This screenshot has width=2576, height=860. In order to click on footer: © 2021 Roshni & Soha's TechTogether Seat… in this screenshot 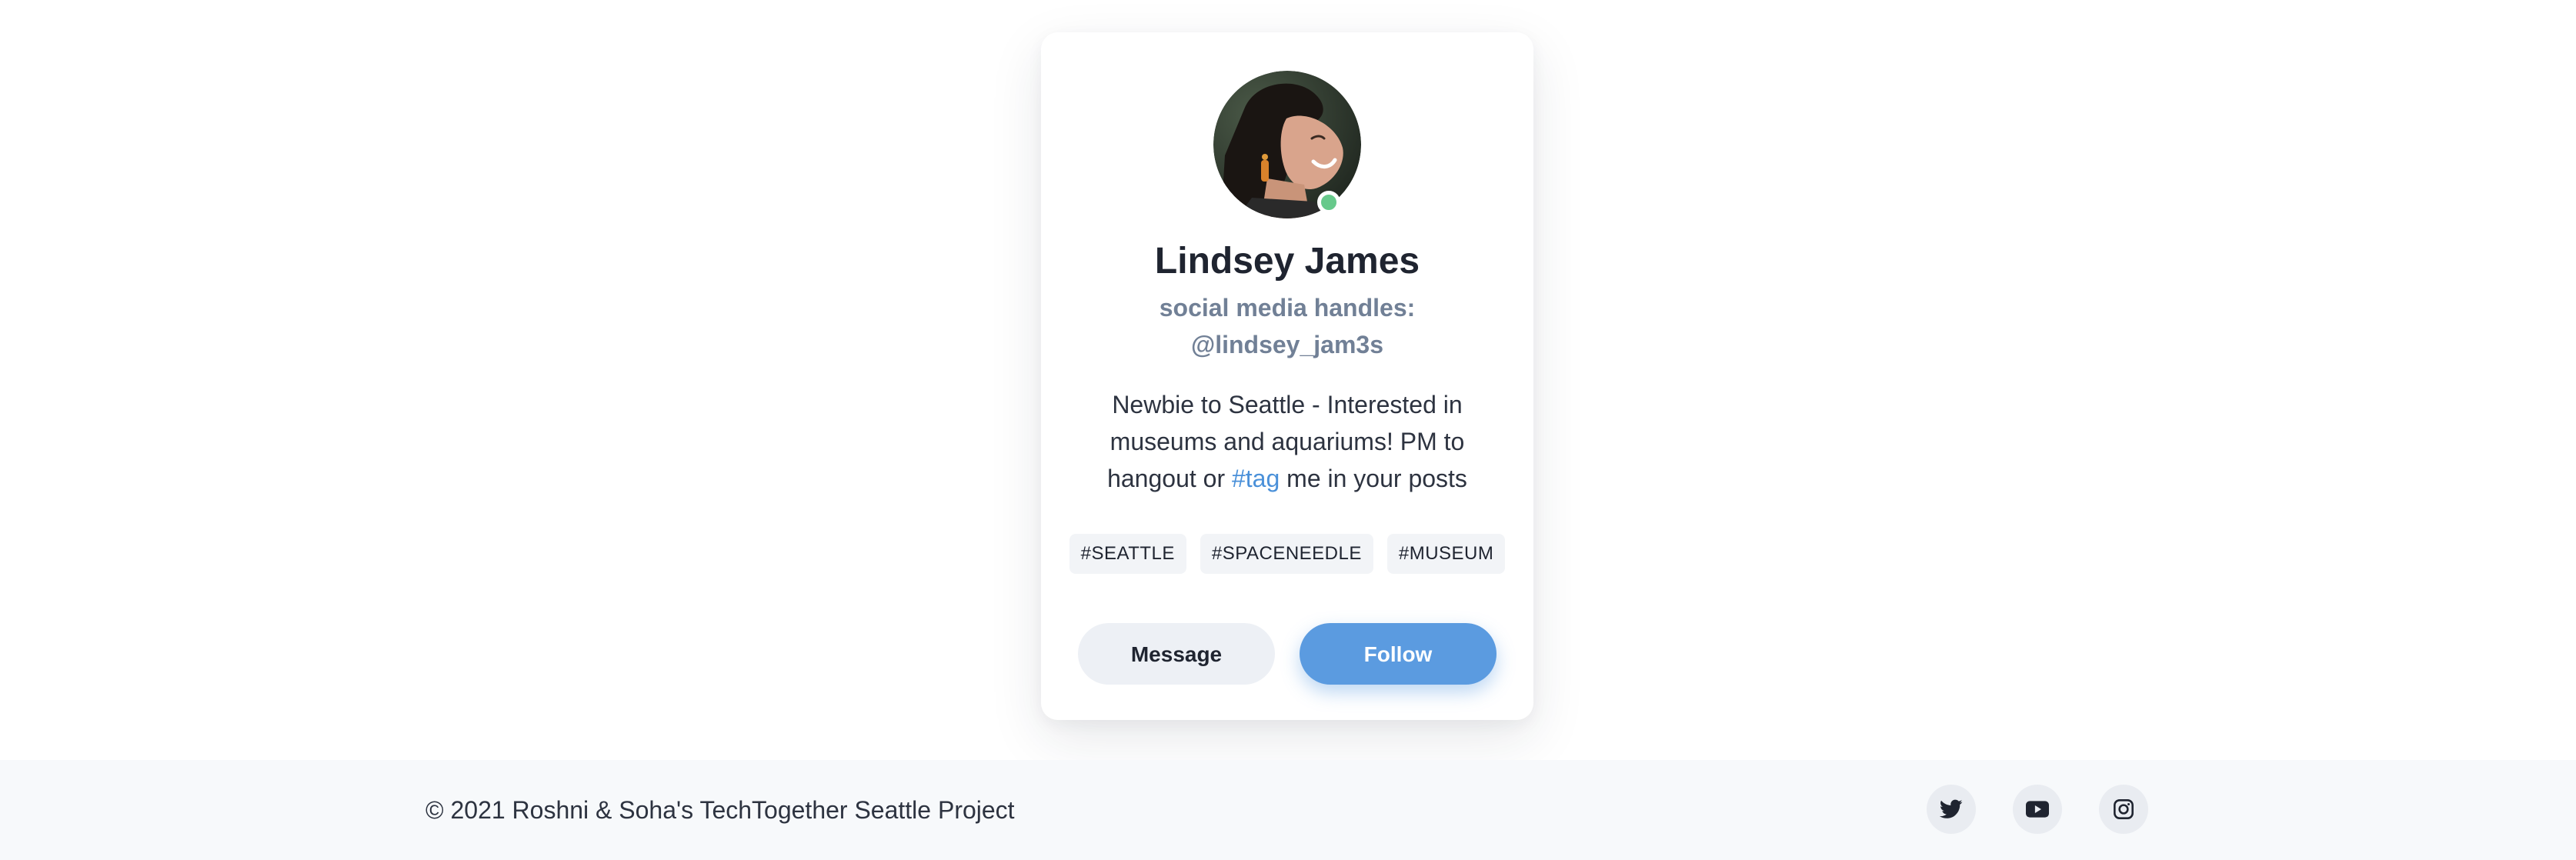, I will do `click(1288, 810)`.